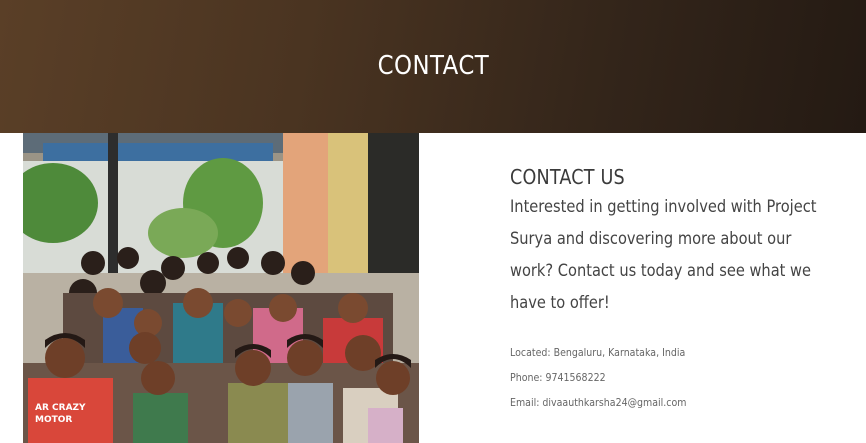  What do you see at coordinates (60, 408) in the screenshot?
I see `svg-text: AR CRAZY` at bounding box center [60, 408].